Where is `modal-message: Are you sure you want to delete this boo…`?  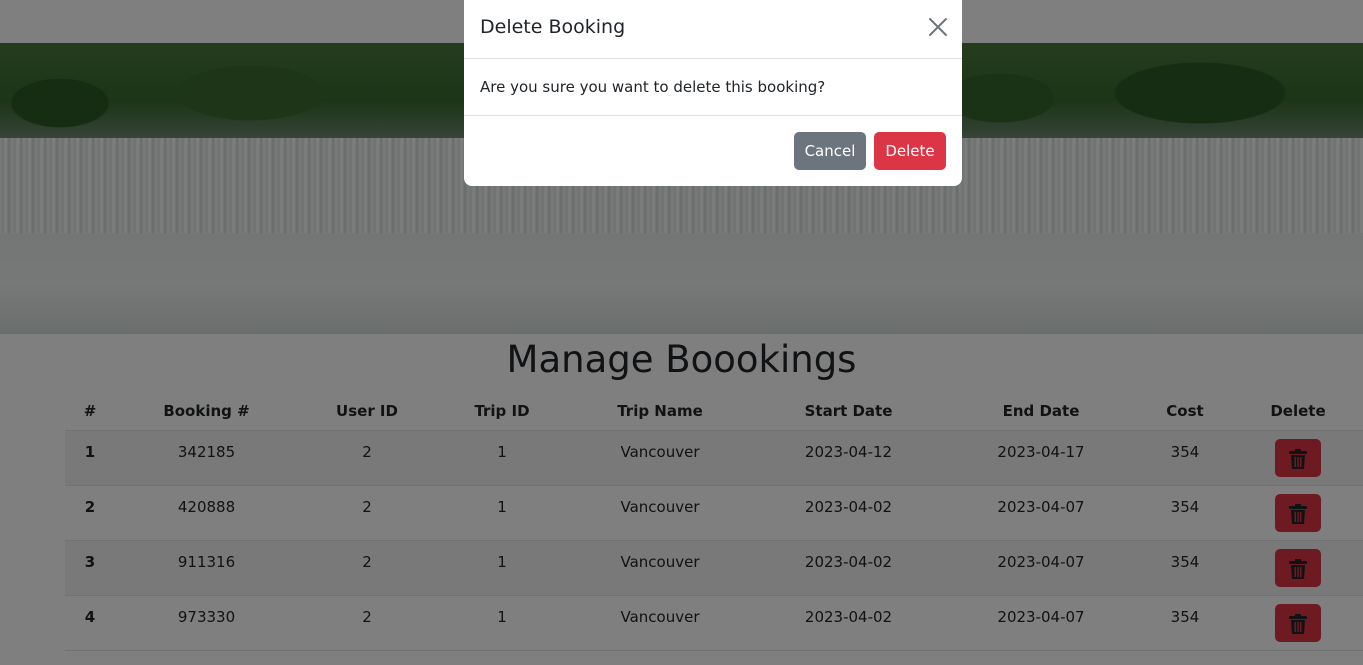 modal-message: Are you sure you want to delete this boo… is located at coordinates (653, 87).